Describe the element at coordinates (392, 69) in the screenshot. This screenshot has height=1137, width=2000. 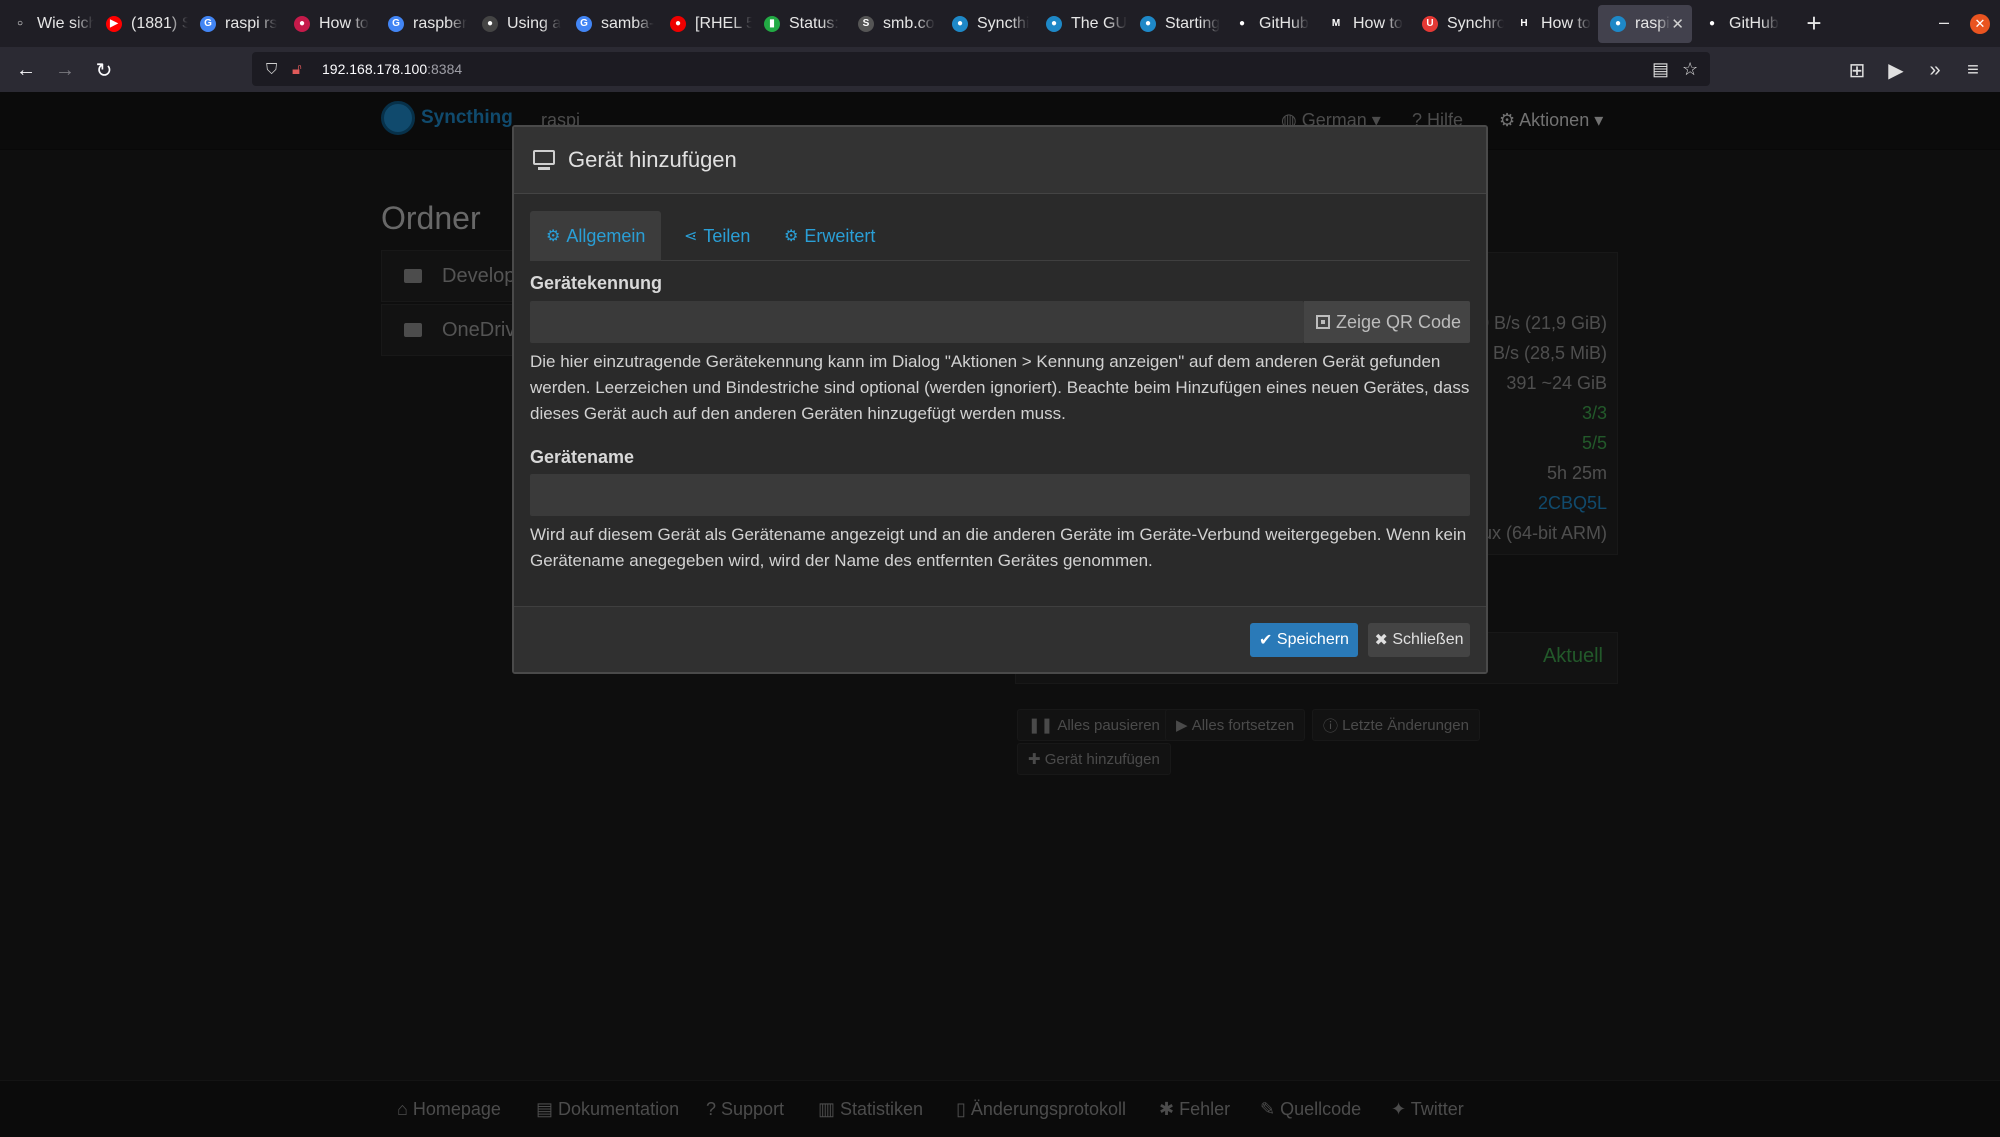
I see `url-text: 192.168.178.100:8384` at that location.